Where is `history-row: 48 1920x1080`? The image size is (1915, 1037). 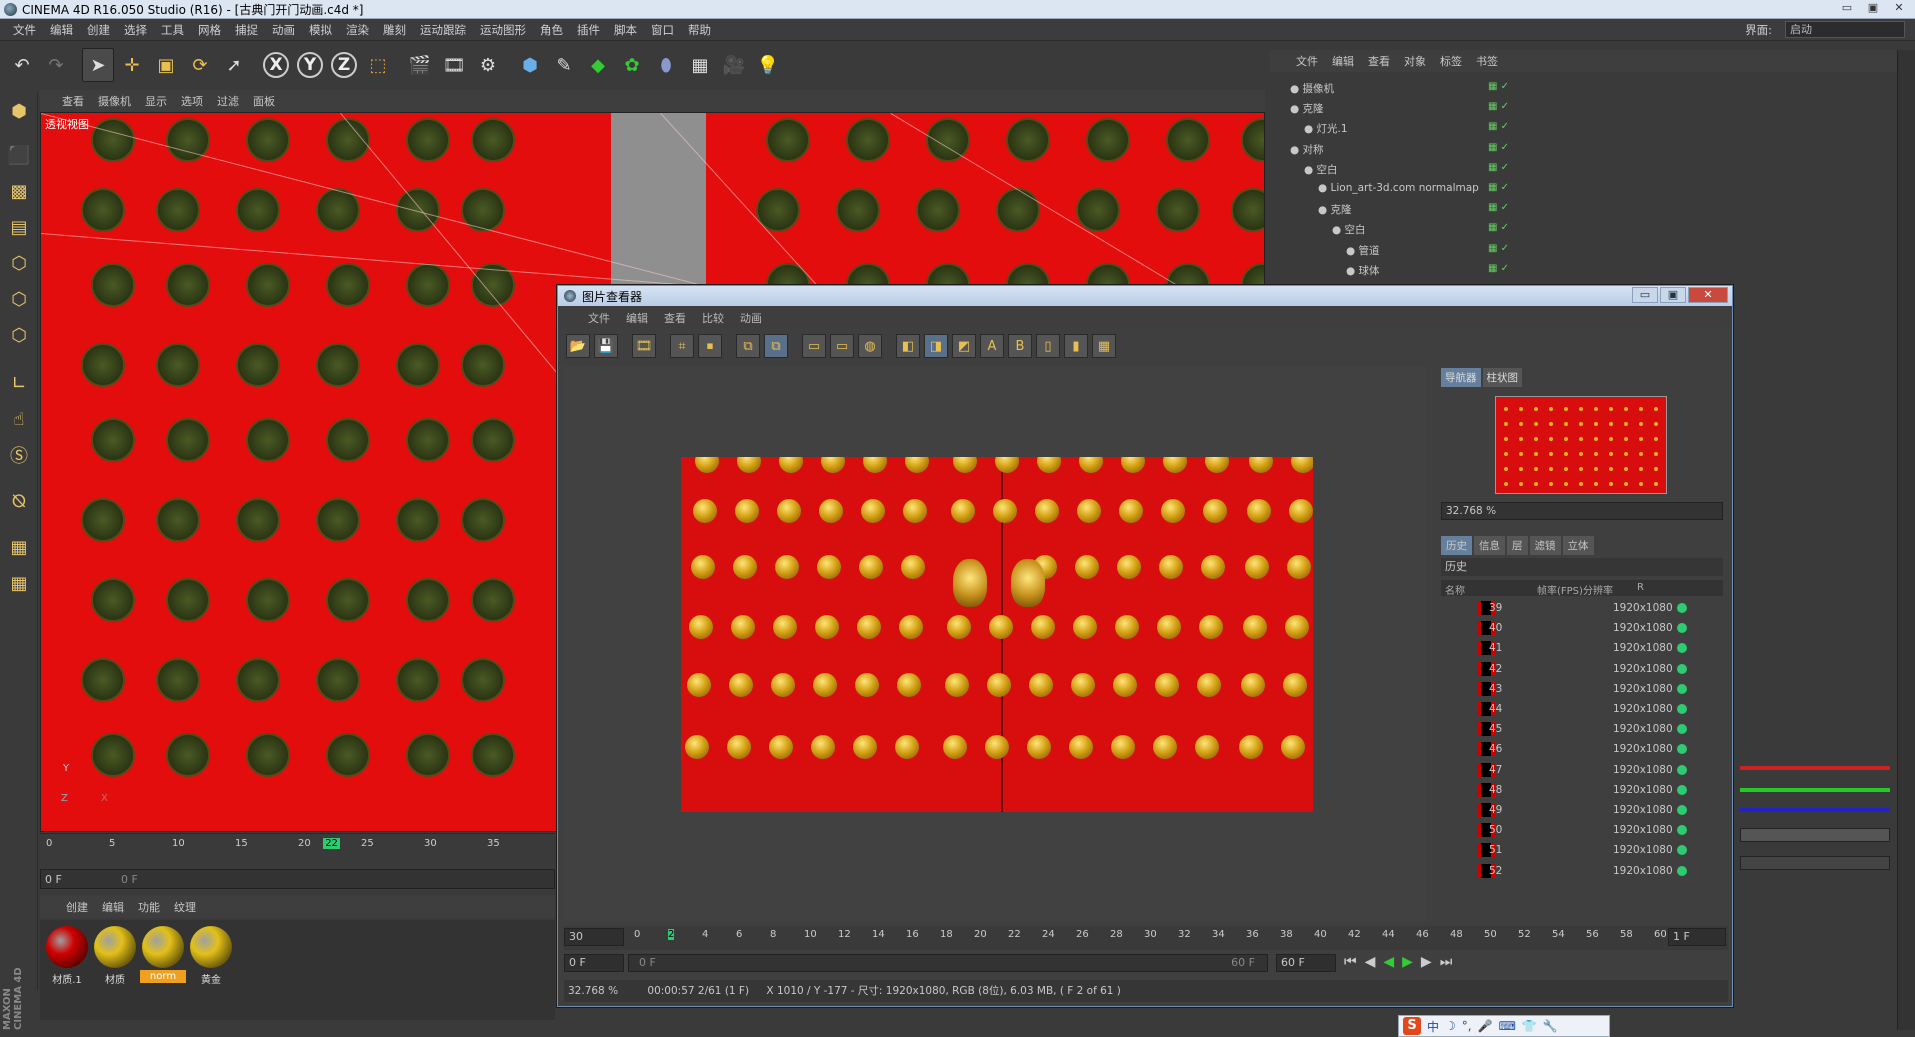 history-row: 48 1920x1080 is located at coordinates (1576, 790).